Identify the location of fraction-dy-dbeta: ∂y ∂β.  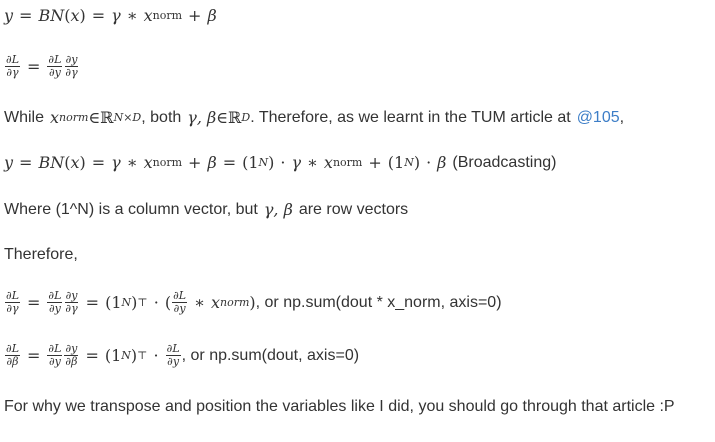
(71, 355).